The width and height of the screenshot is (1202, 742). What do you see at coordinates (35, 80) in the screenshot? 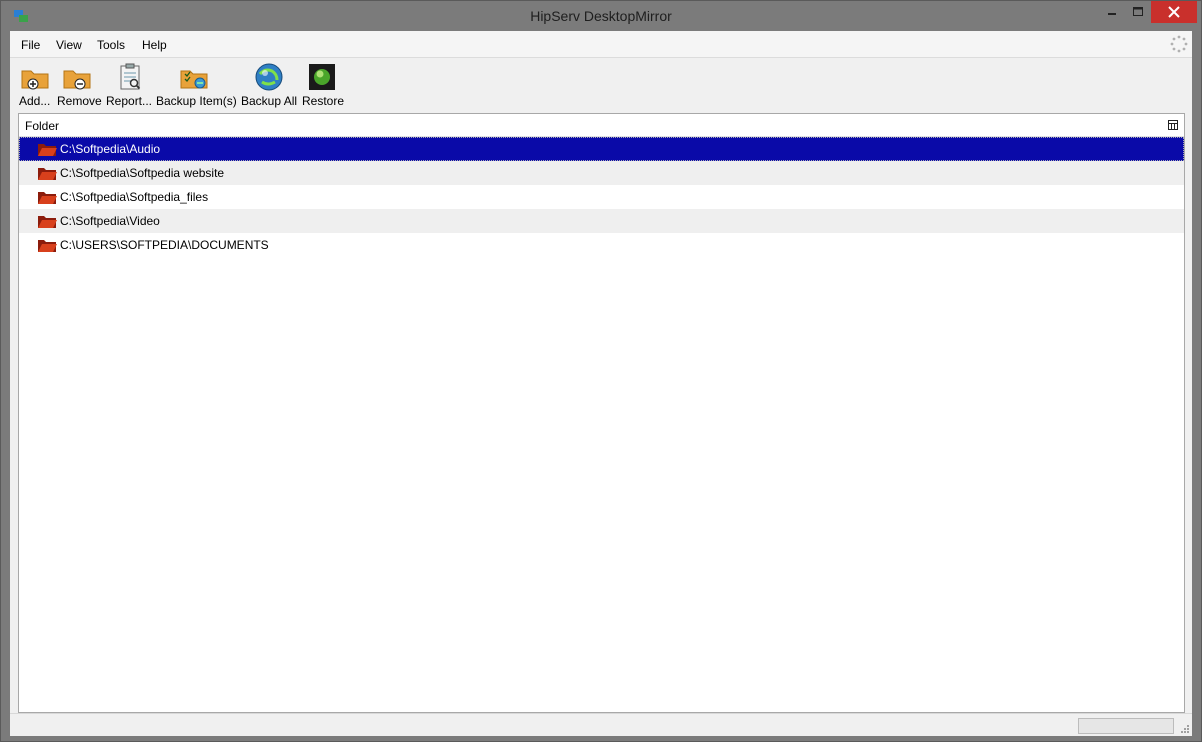
I see `add-folder-icon` at bounding box center [35, 80].